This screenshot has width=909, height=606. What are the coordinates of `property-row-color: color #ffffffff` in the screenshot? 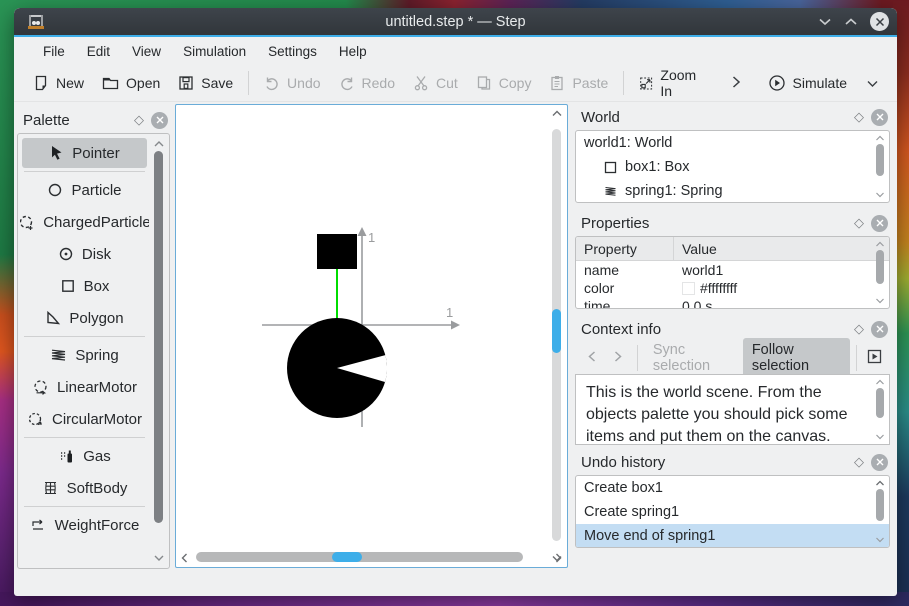 It's located at (732, 288).